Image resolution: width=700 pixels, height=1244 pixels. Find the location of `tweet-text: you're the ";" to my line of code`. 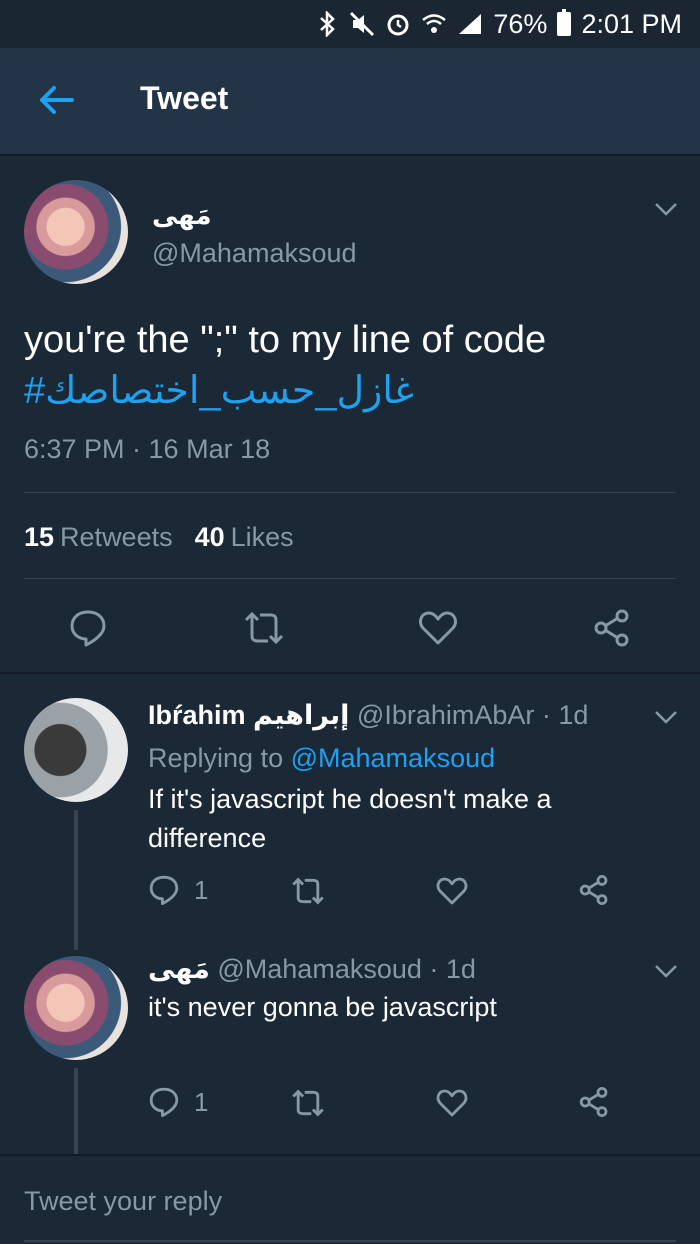

tweet-text: you're the ";" to my line of code is located at coordinates (285, 340).